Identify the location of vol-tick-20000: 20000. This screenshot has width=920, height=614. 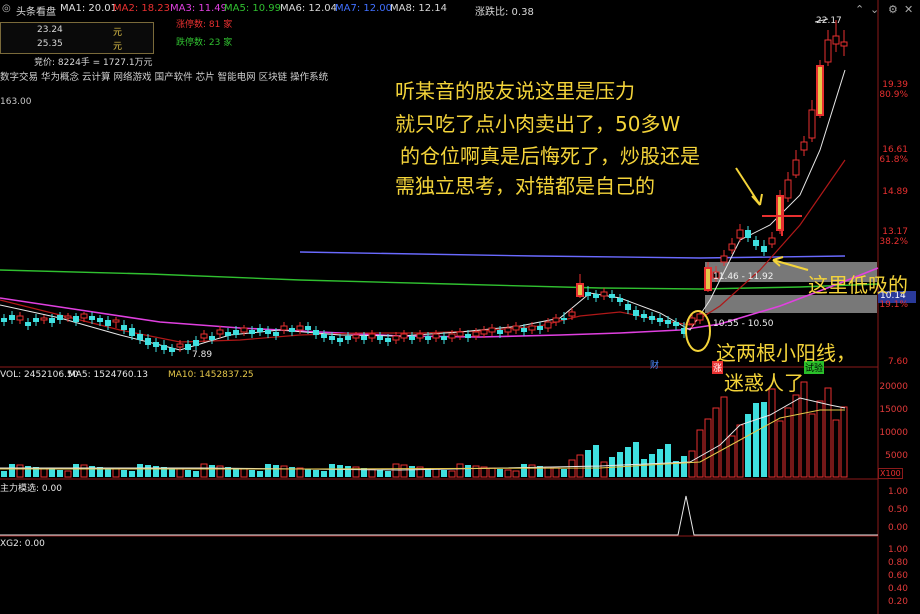
(893, 387).